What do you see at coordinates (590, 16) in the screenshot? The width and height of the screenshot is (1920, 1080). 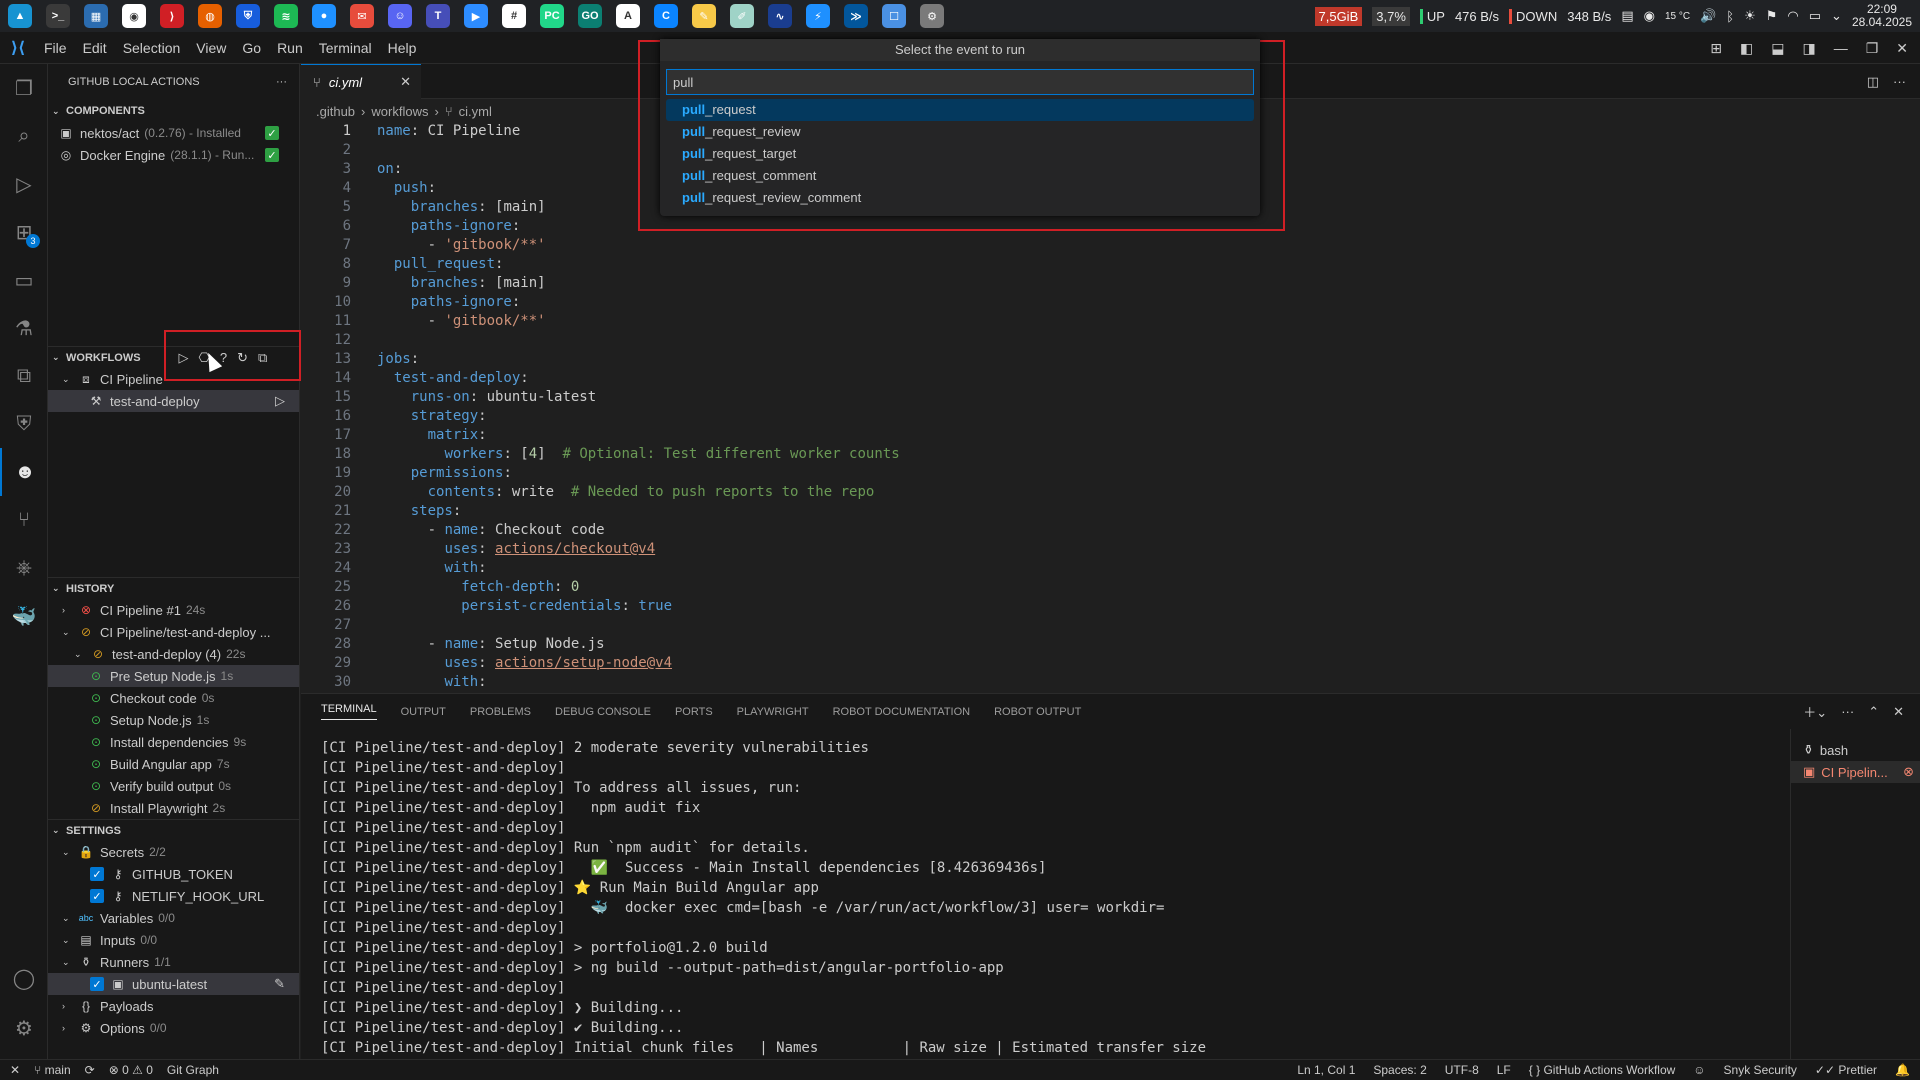 I see `goland-icon: GO` at bounding box center [590, 16].